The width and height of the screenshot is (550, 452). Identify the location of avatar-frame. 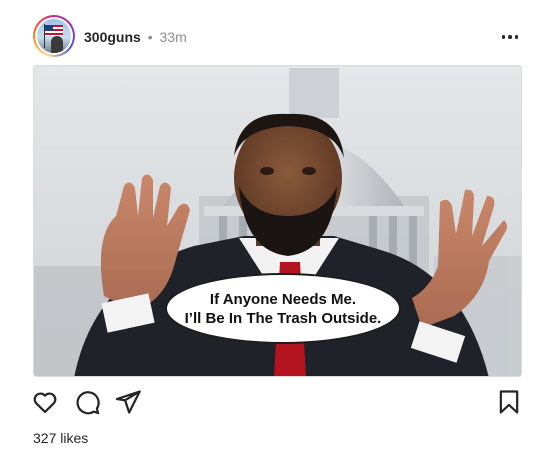
(54, 36).